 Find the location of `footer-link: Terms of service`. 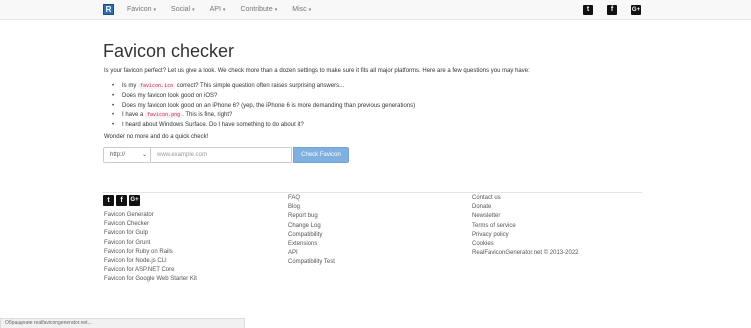

footer-link: Terms of service is located at coordinates (525, 226).